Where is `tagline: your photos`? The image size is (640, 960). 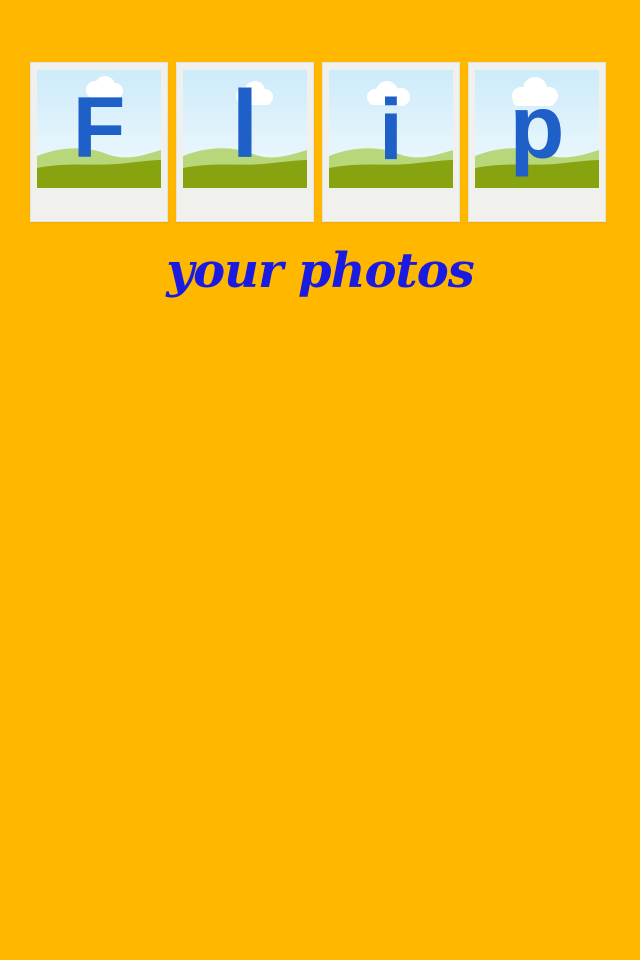
tagline: your photos is located at coordinates (320, 271).